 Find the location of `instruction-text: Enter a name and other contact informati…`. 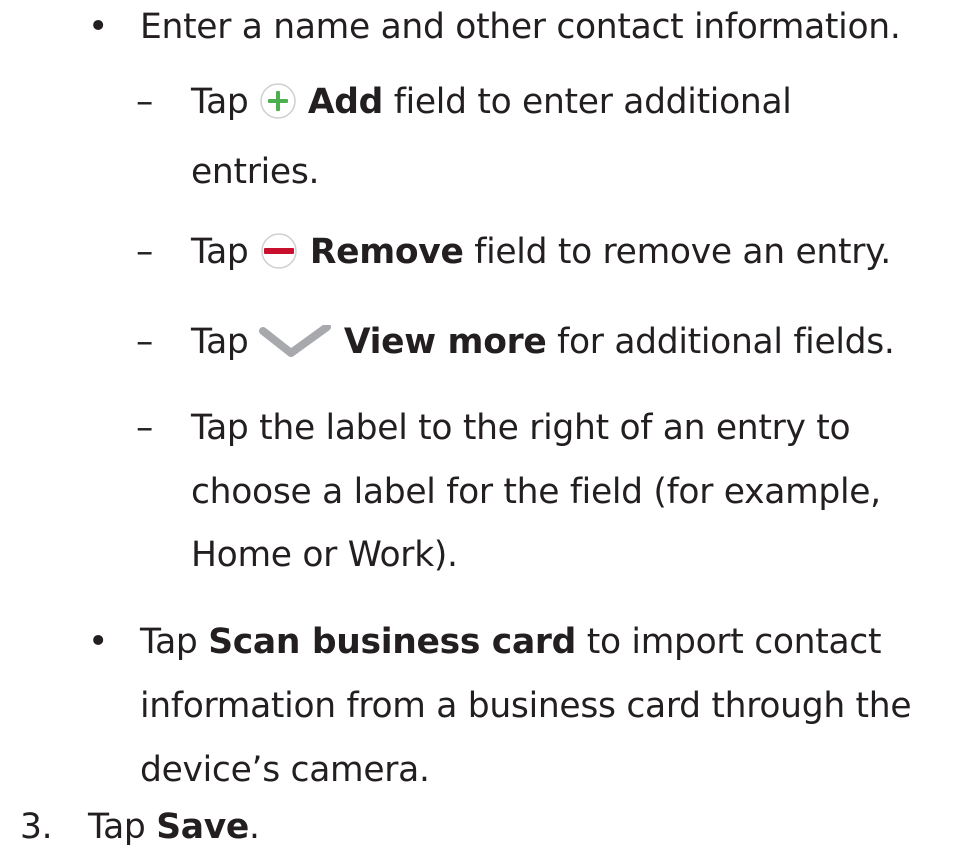

instruction-text: Enter a name and other contact informati… is located at coordinates (520, 27).